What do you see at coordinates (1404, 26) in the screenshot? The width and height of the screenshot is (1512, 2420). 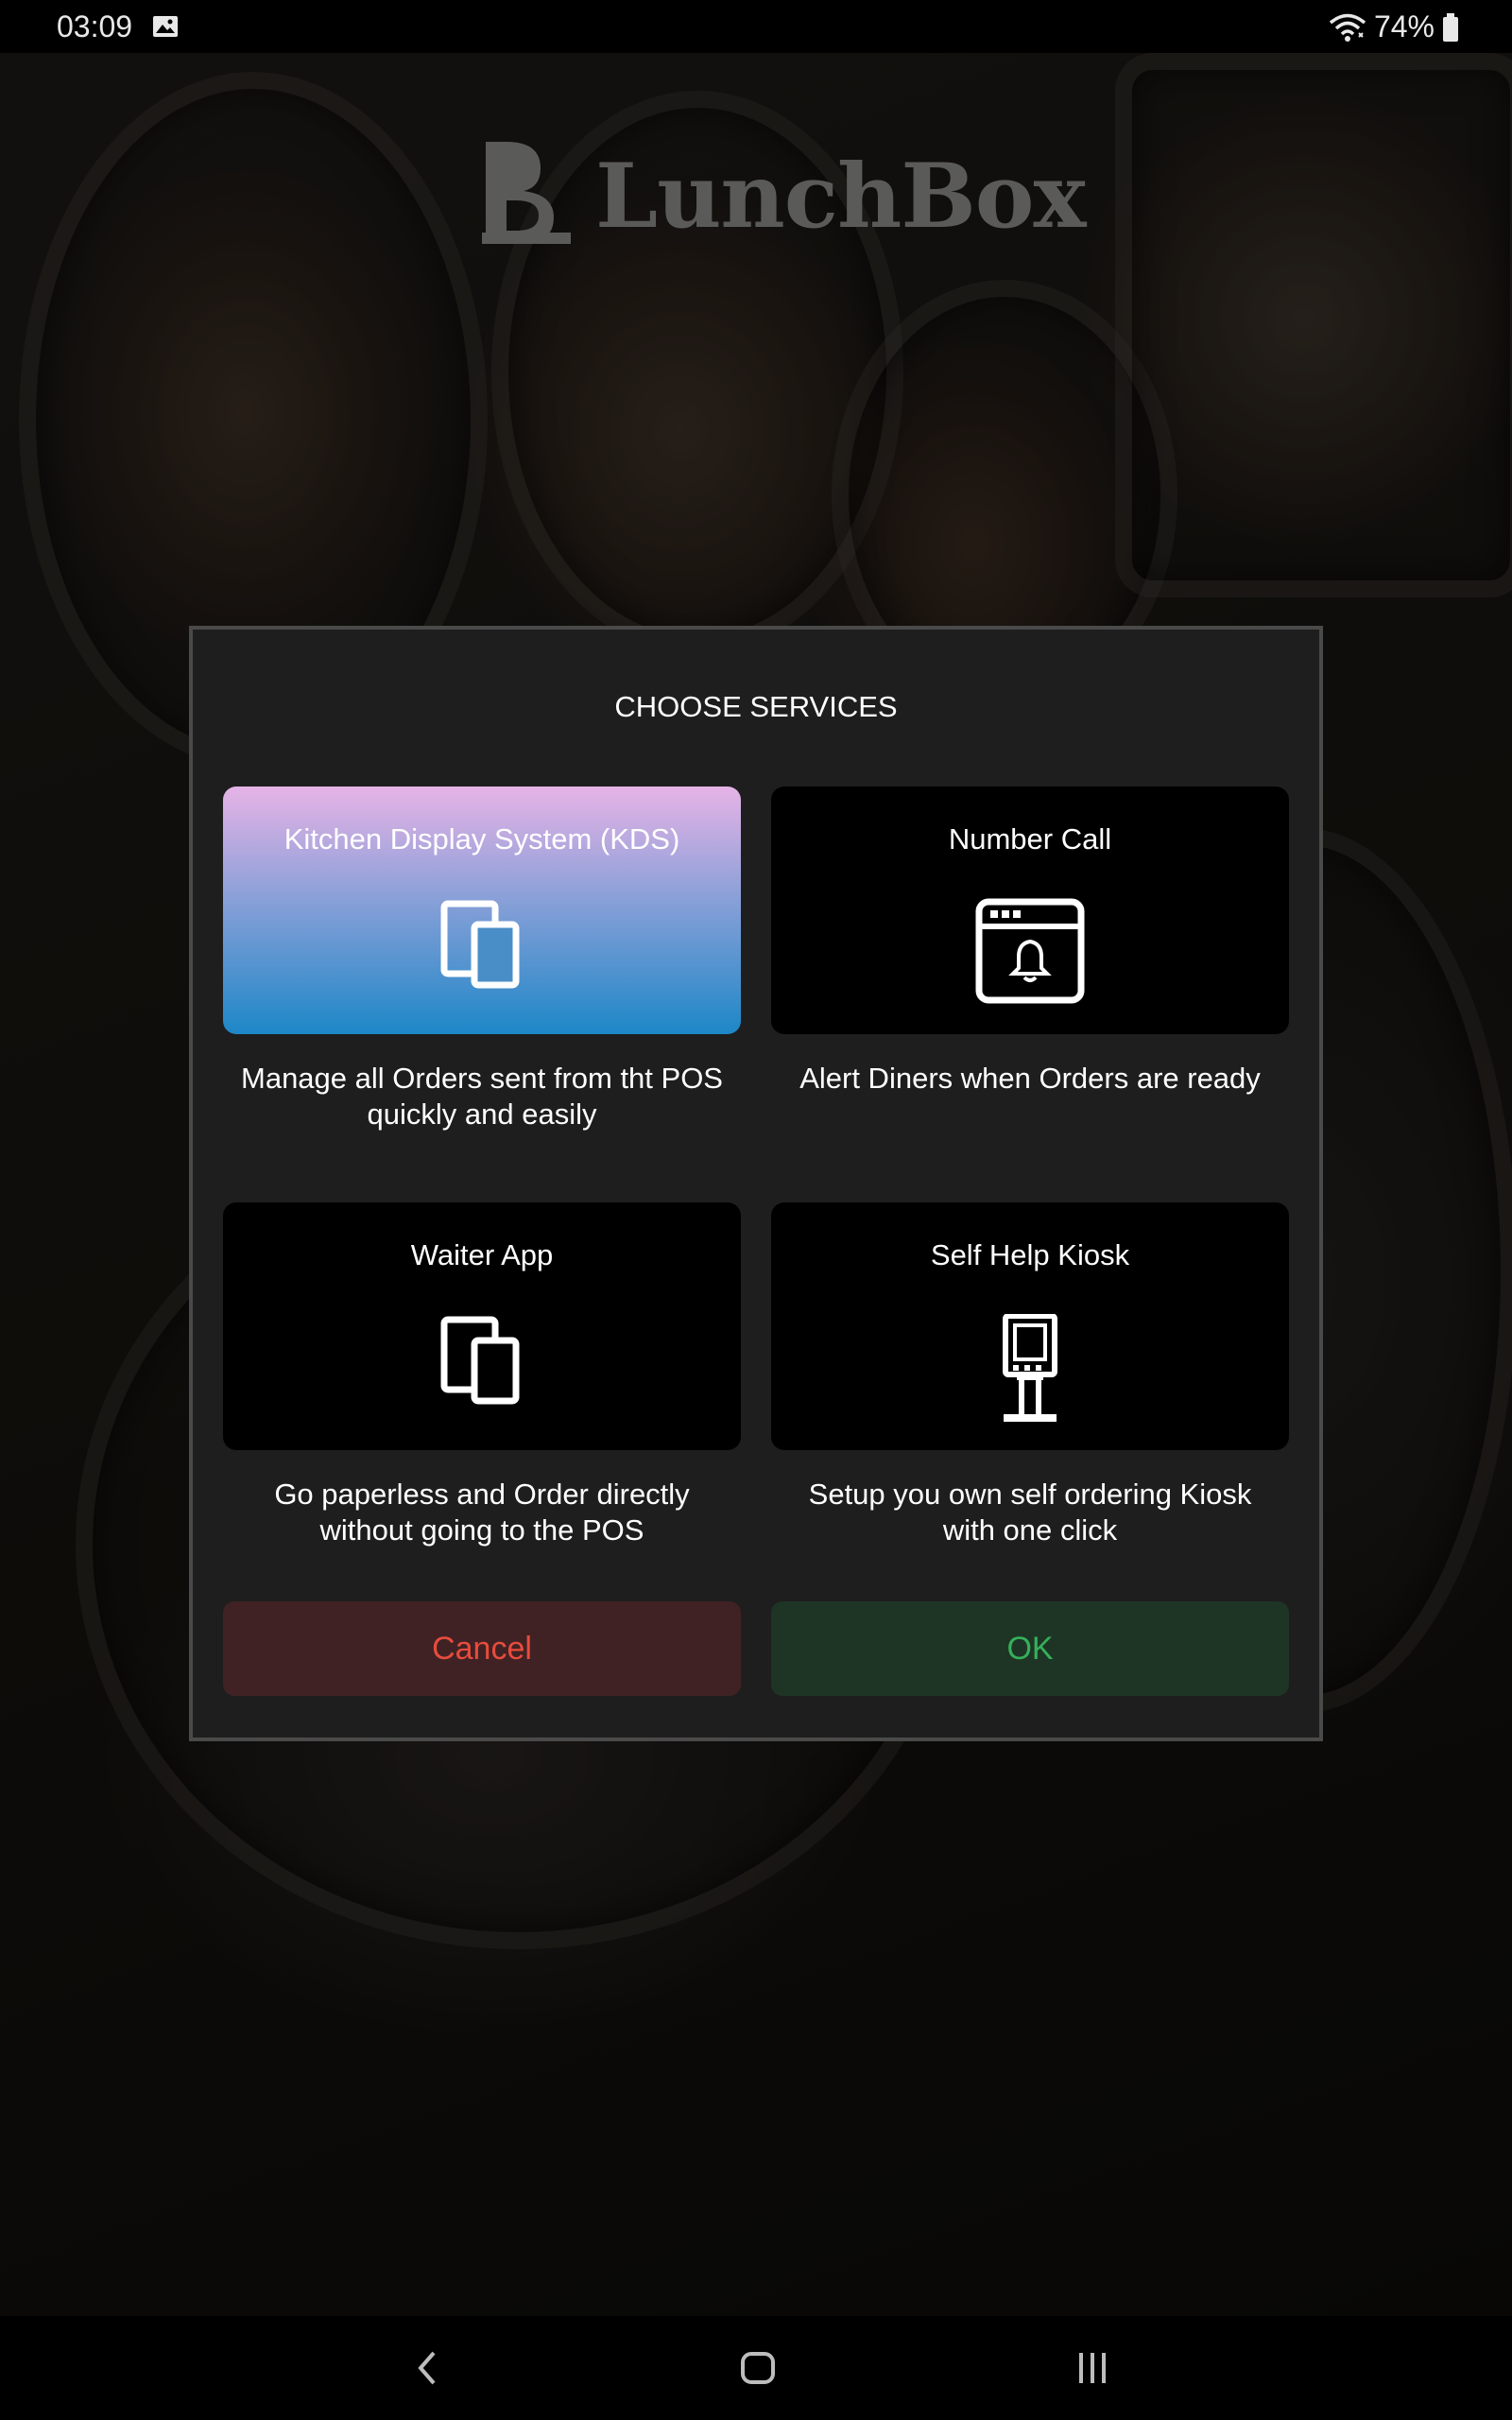 I see `battery-percent: 74%` at bounding box center [1404, 26].